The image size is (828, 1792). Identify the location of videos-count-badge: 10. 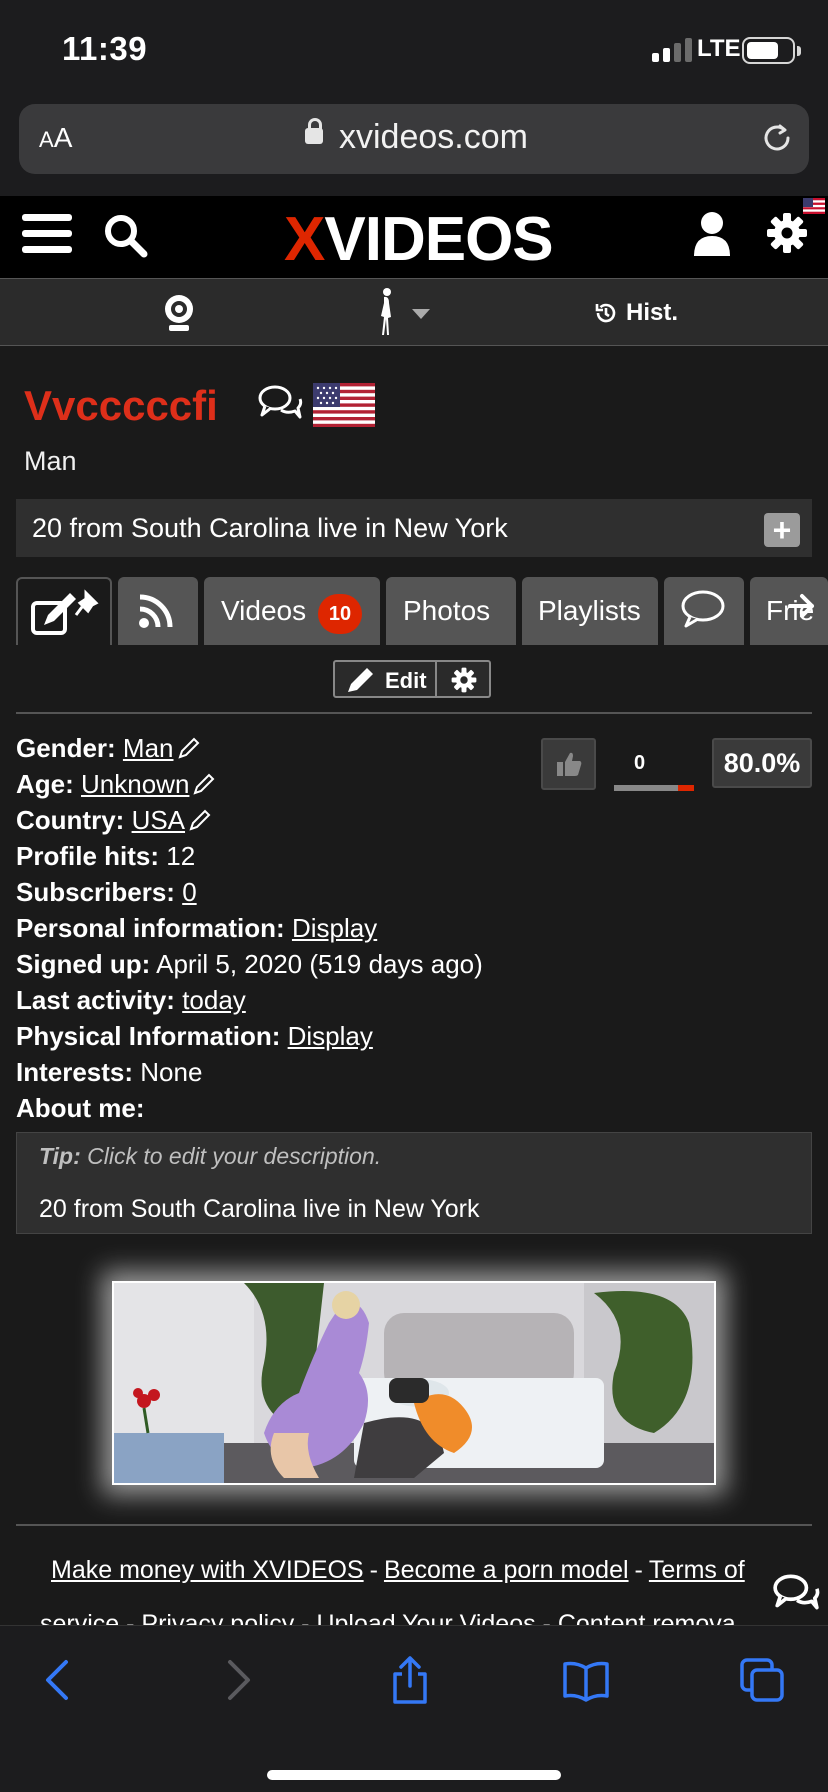
(340, 614).